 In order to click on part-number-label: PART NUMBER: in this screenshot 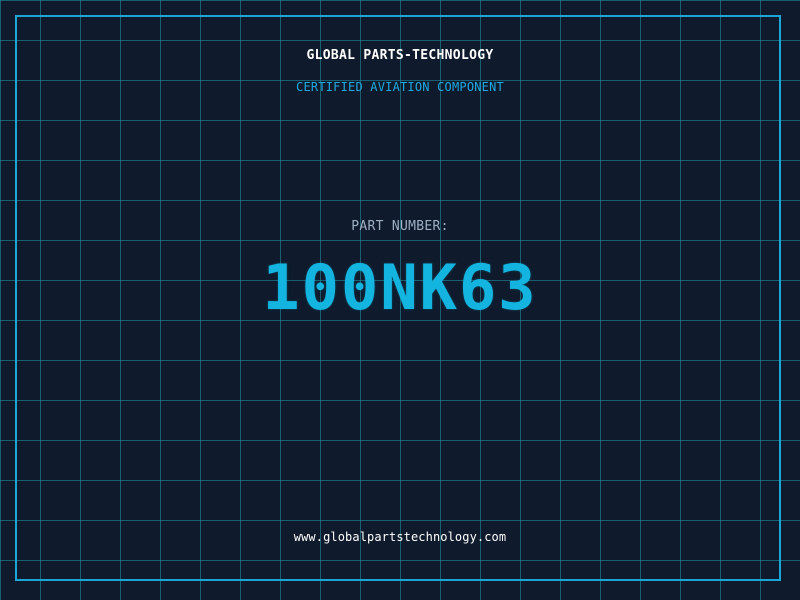, I will do `click(400, 226)`.